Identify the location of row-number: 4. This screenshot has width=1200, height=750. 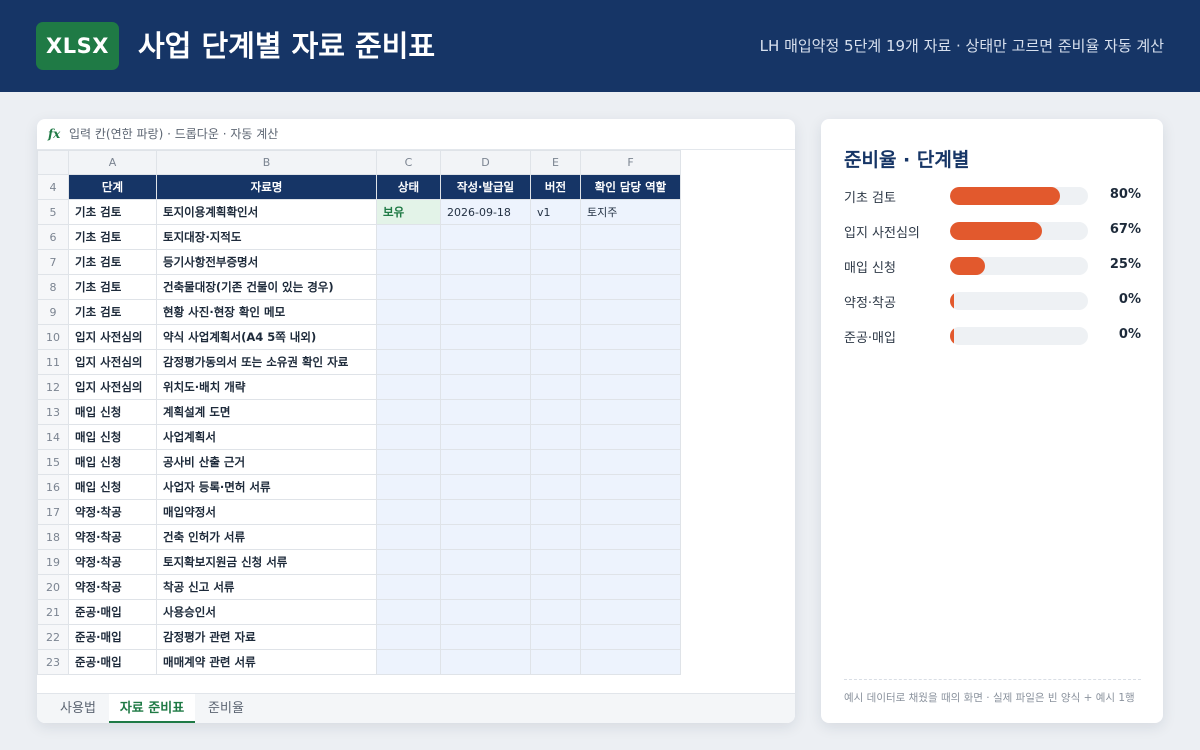
(53, 187).